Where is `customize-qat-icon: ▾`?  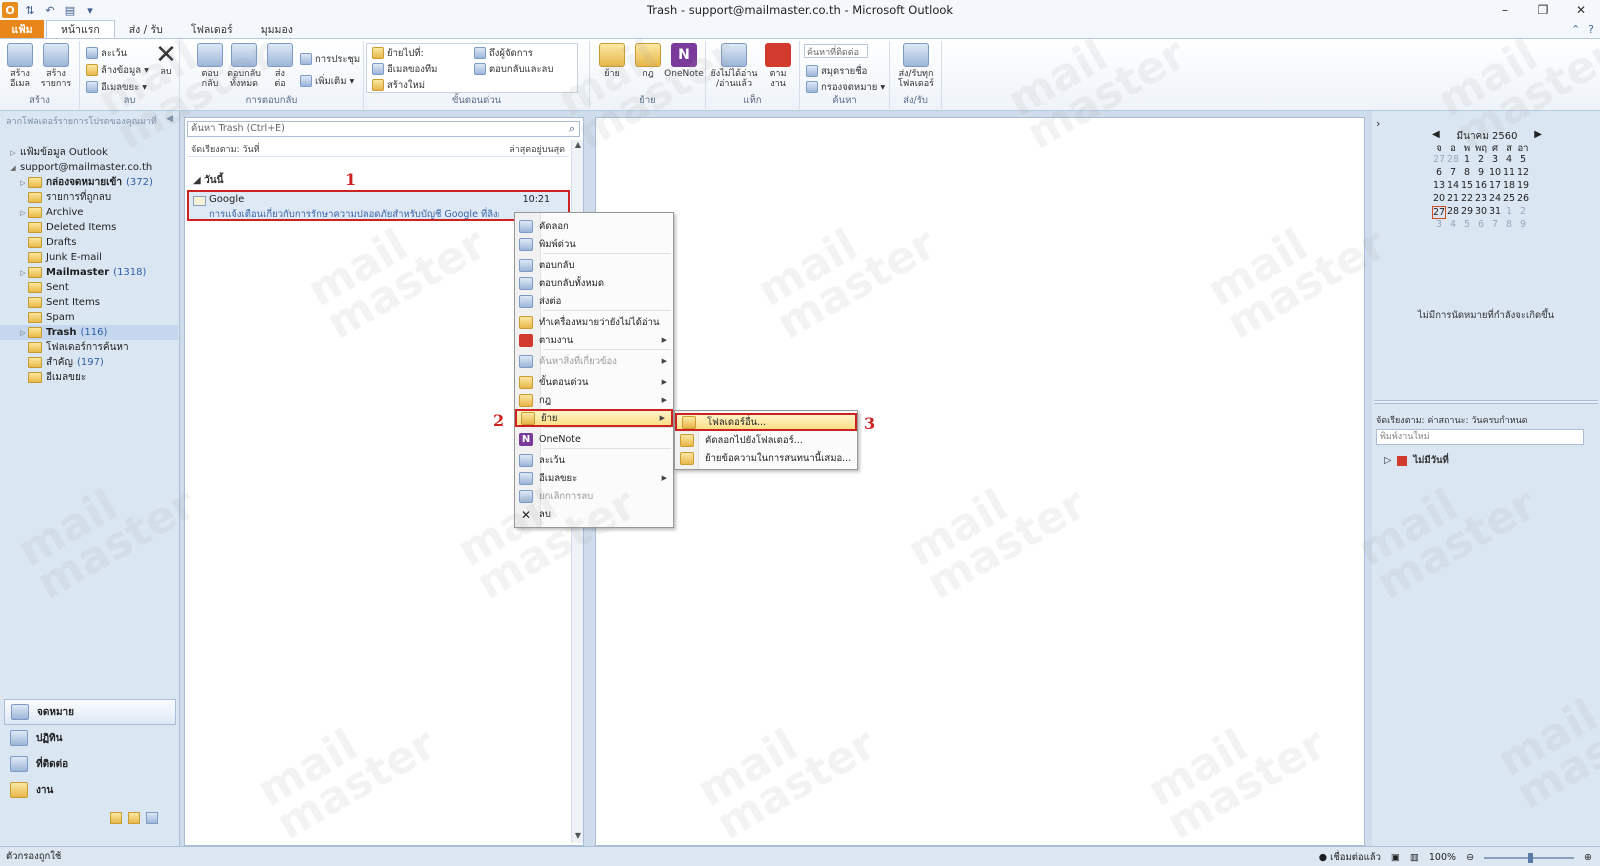
customize-qat-icon: ▾ is located at coordinates (90, 10).